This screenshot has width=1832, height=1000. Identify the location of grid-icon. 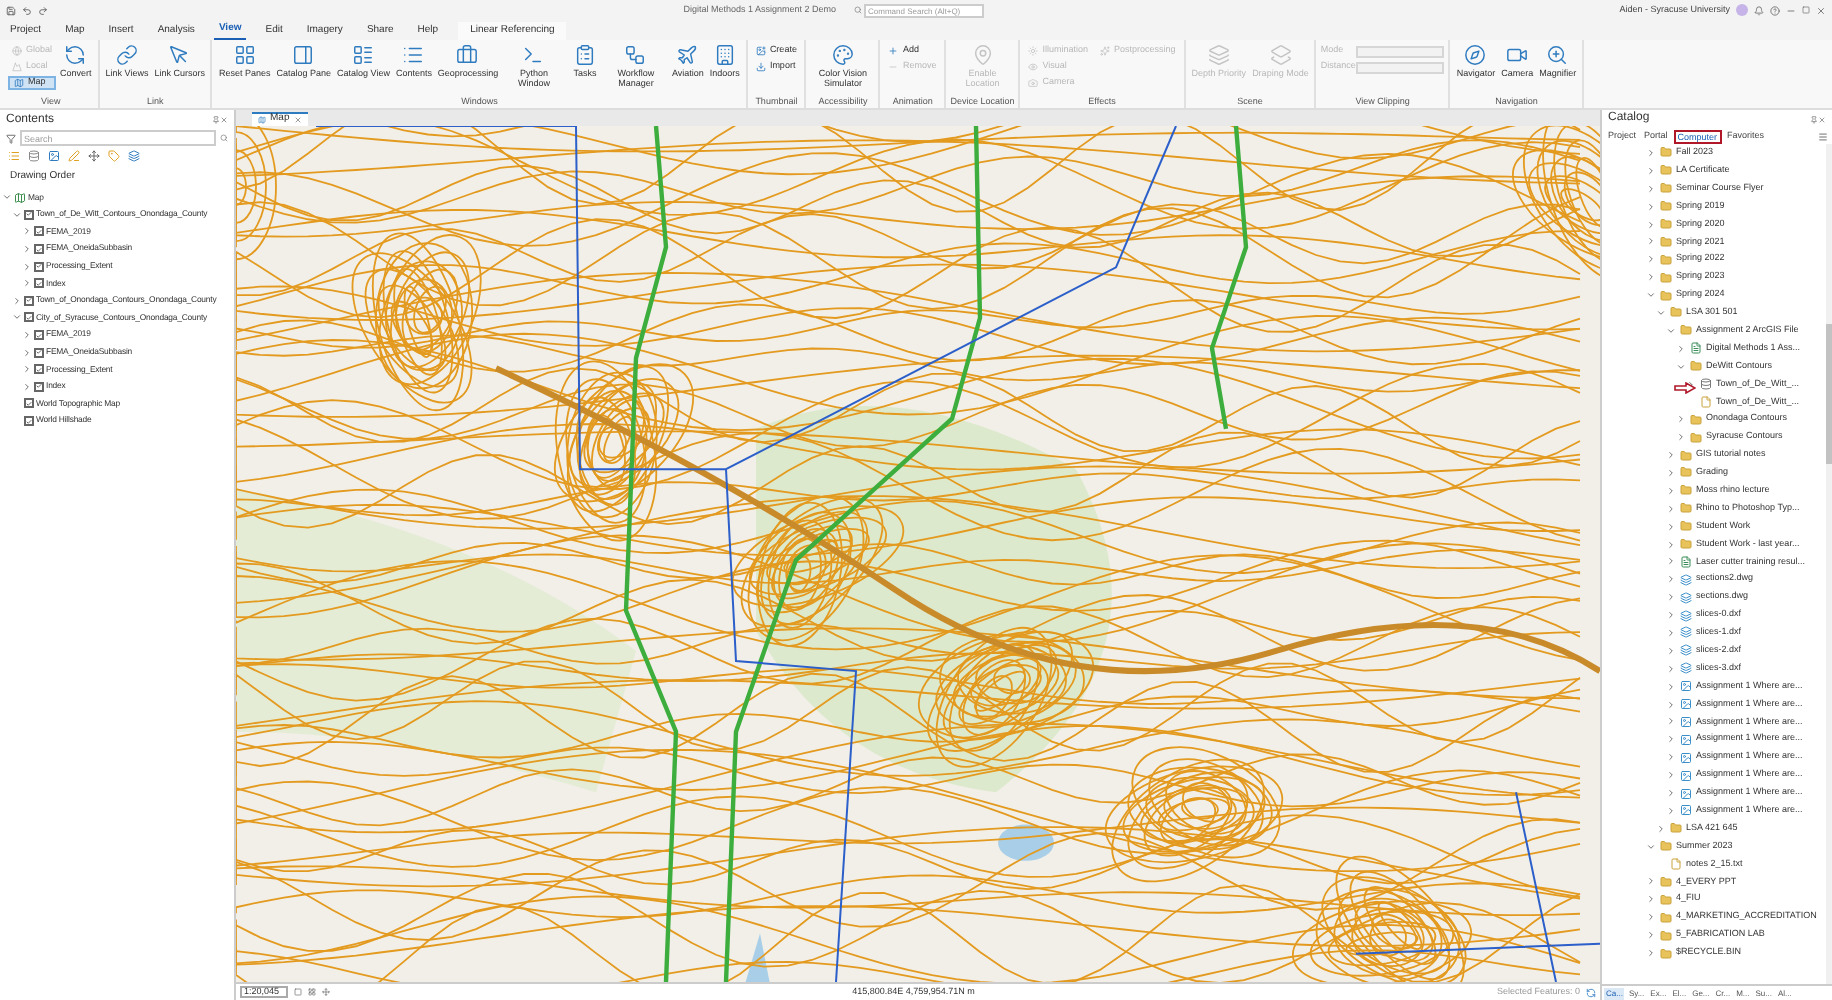
(312, 992).